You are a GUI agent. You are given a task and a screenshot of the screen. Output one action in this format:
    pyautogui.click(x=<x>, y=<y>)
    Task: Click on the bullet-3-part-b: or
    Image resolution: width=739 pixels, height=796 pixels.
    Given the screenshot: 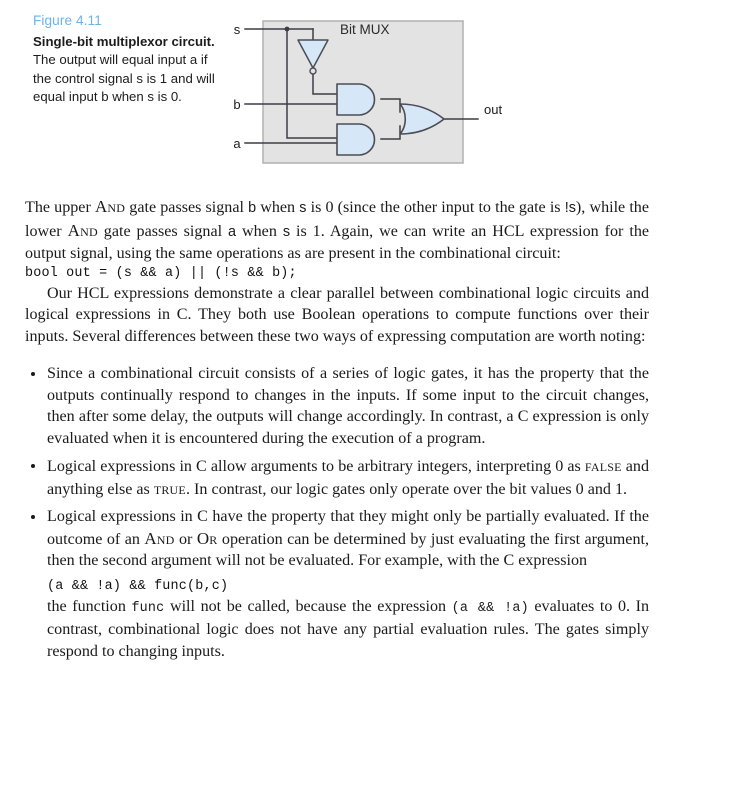 What is the action you would take?
    pyautogui.click(x=185, y=539)
    